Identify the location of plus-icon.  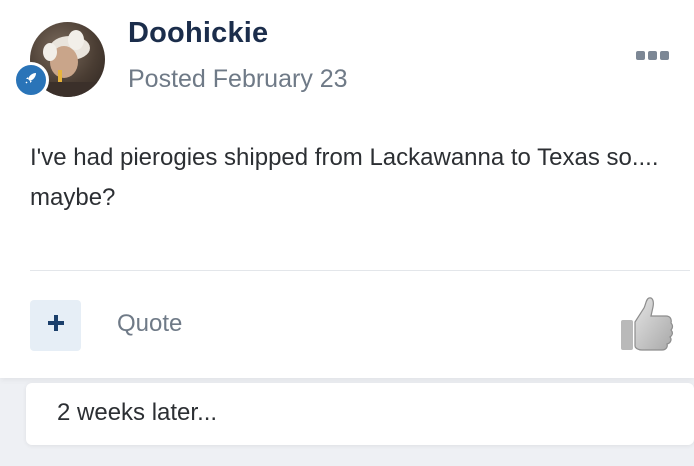
(56, 325).